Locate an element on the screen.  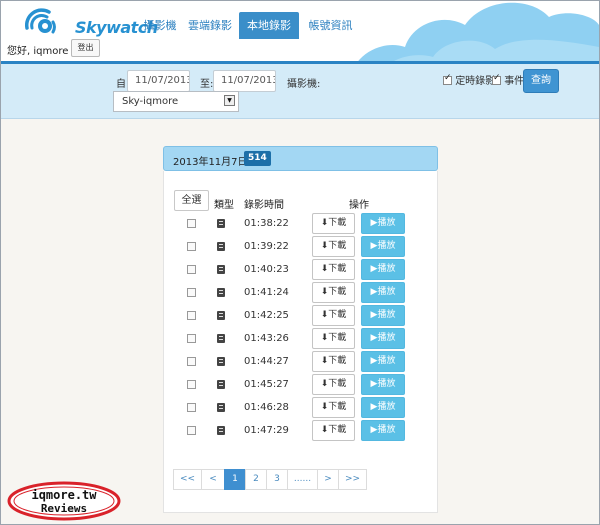
recording-row: 01:39:22 ⬇下載 ▶播放 is located at coordinates (301, 247).